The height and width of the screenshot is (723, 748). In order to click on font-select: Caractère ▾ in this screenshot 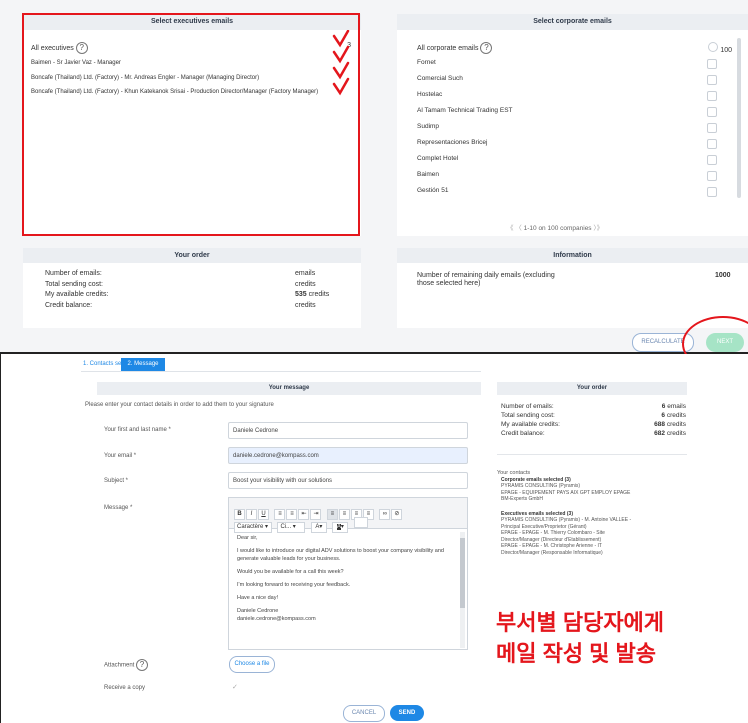, I will do `click(253, 527)`.